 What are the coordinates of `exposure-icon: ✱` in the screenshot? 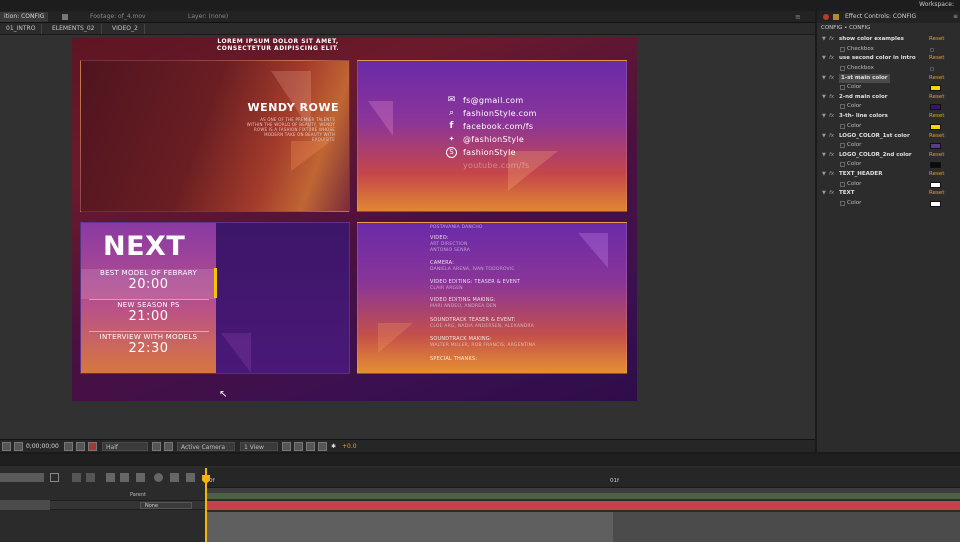 It's located at (333, 446).